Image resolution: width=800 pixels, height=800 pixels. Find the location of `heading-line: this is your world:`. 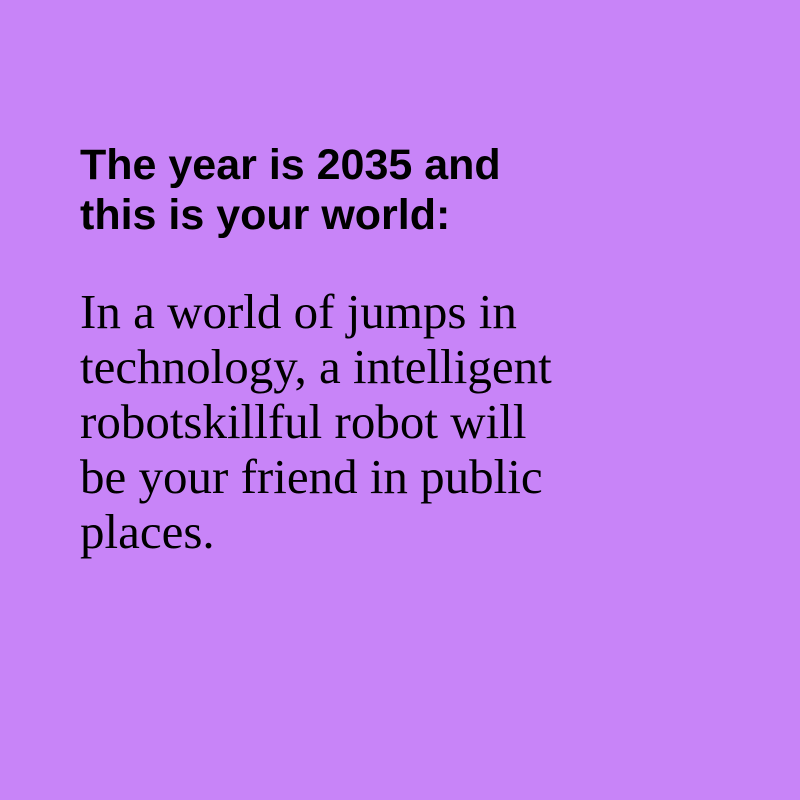

heading-line: this is your world: is located at coordinates (265, 215).